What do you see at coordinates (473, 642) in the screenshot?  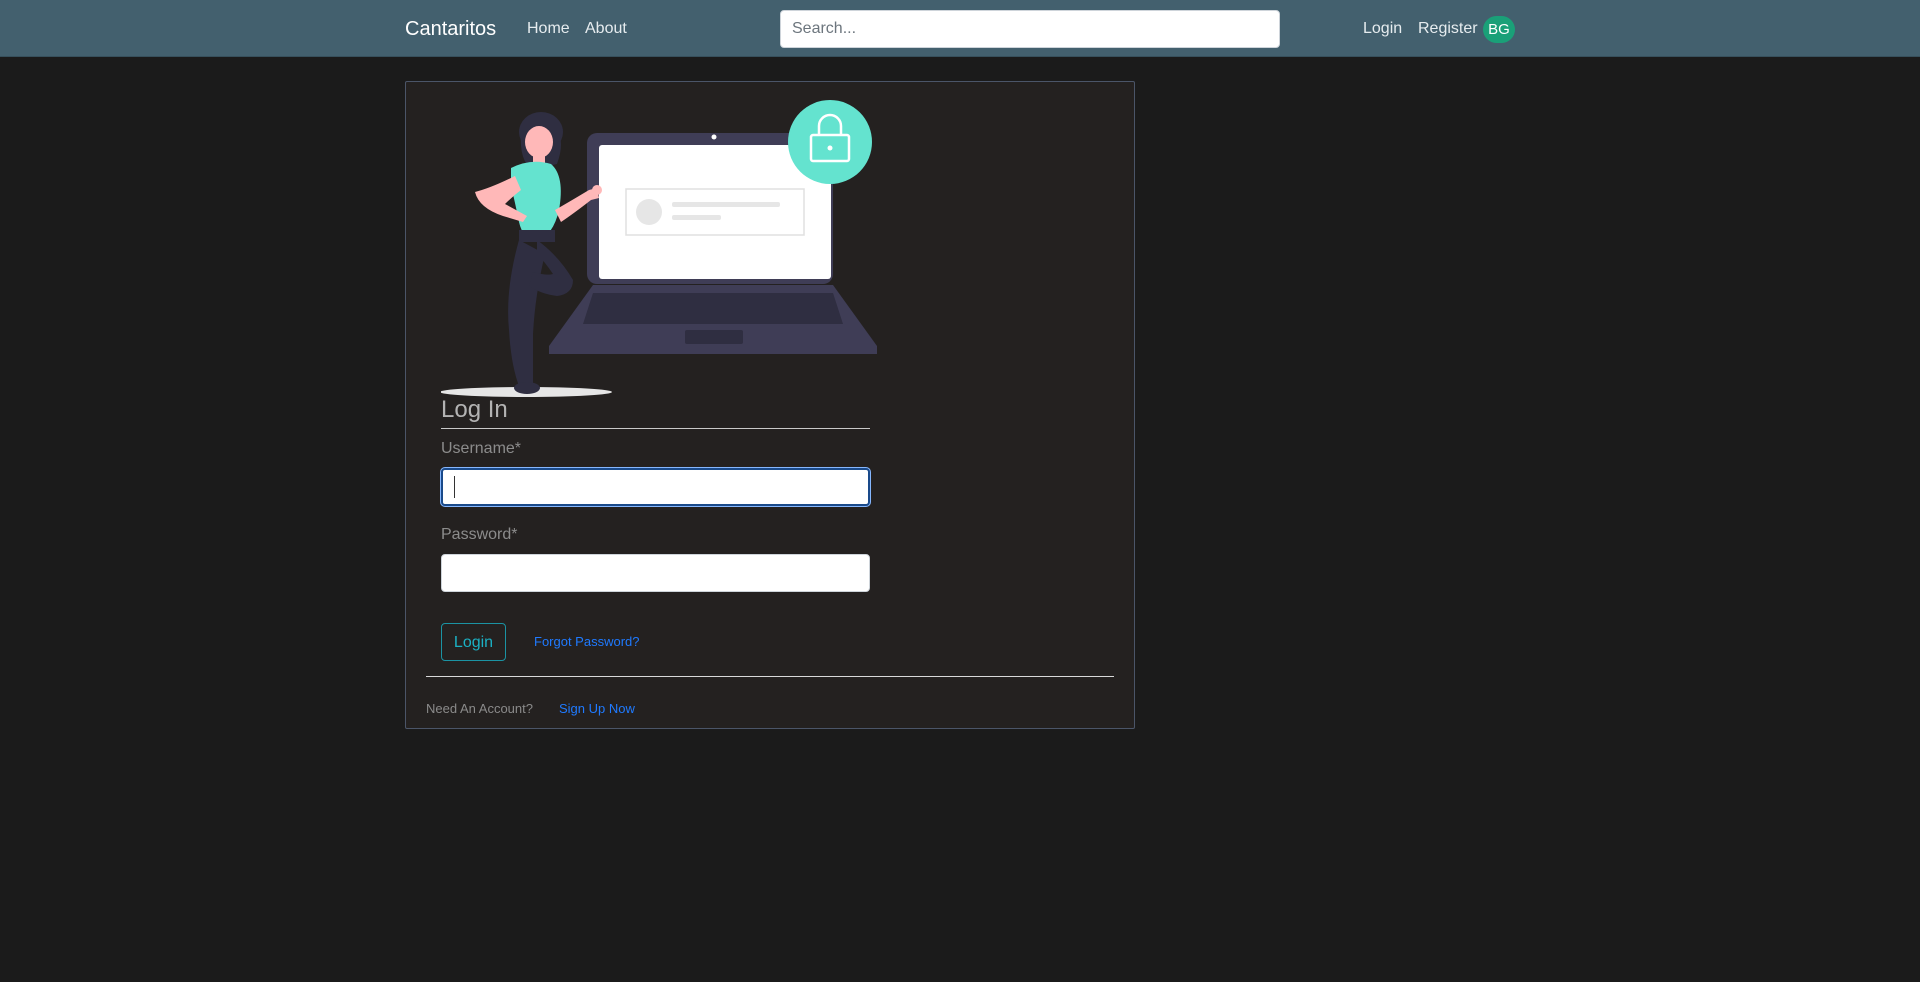 I see `login-submit-button: Login` at bounding box center [473, 642].